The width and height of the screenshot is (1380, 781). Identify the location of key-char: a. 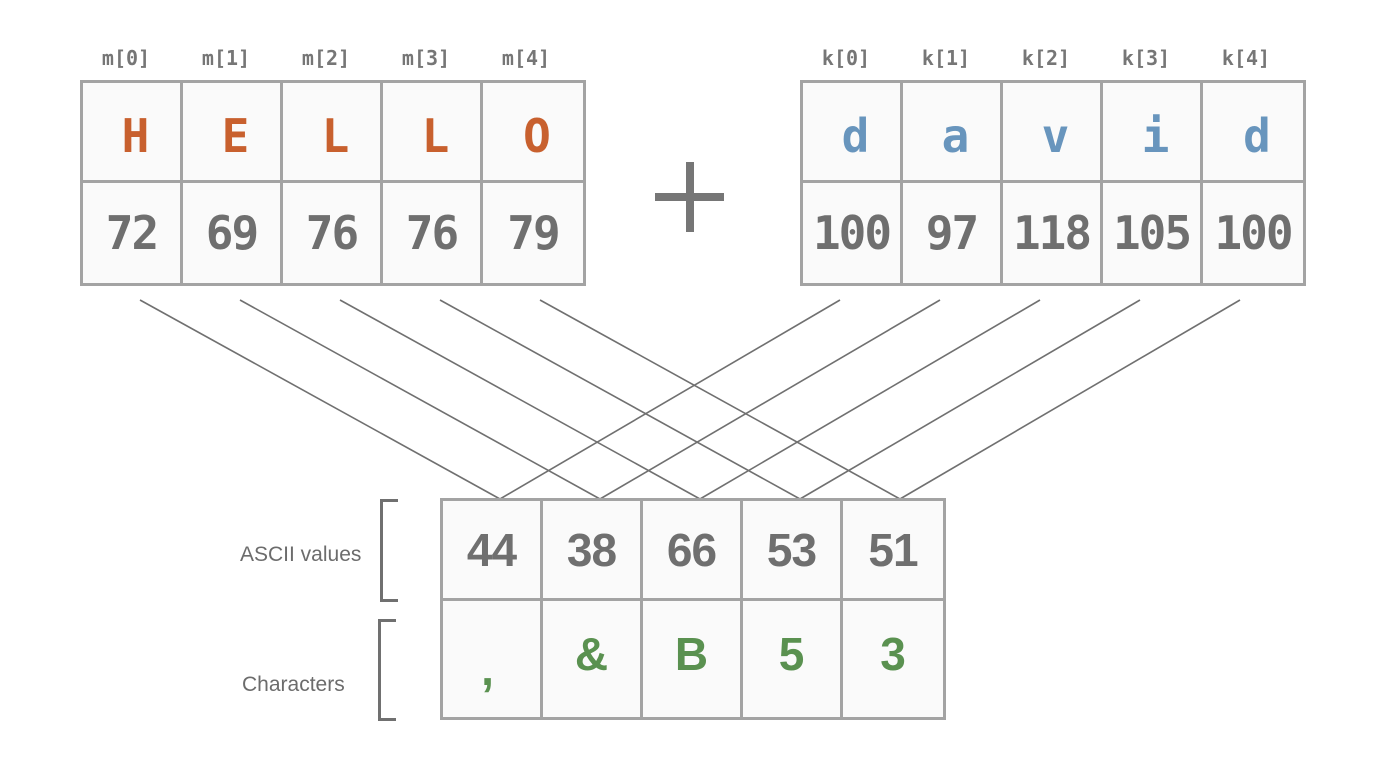
(955, 135).